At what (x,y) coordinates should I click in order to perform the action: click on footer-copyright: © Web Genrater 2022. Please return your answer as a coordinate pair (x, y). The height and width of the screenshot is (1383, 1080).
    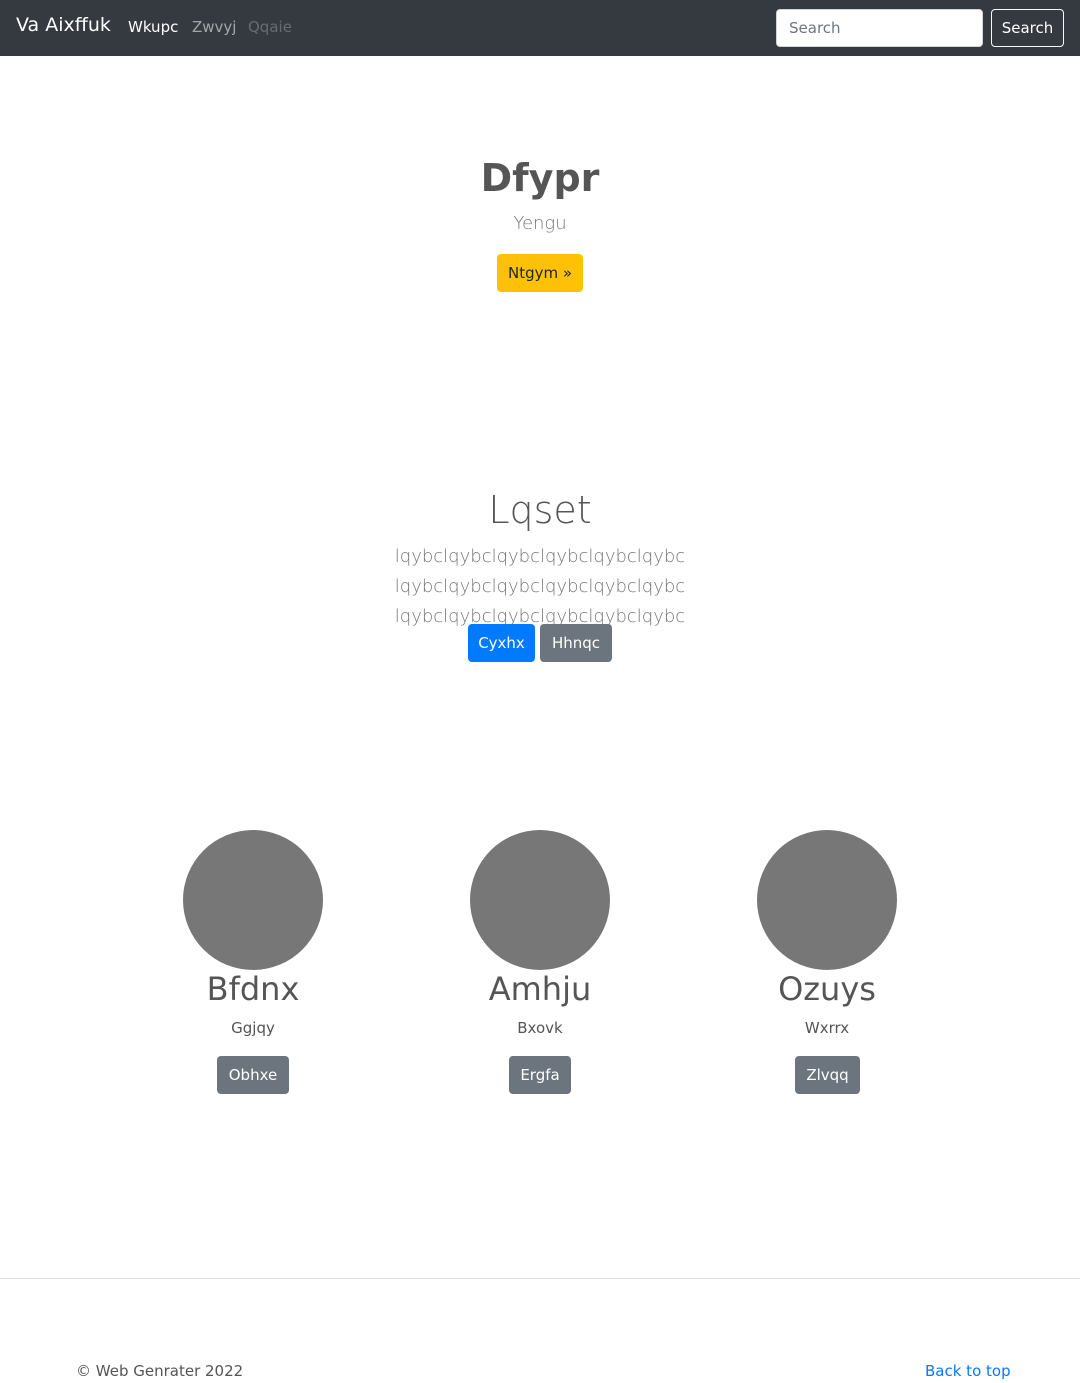
    Looking at the image, I should click on (160, 1371).